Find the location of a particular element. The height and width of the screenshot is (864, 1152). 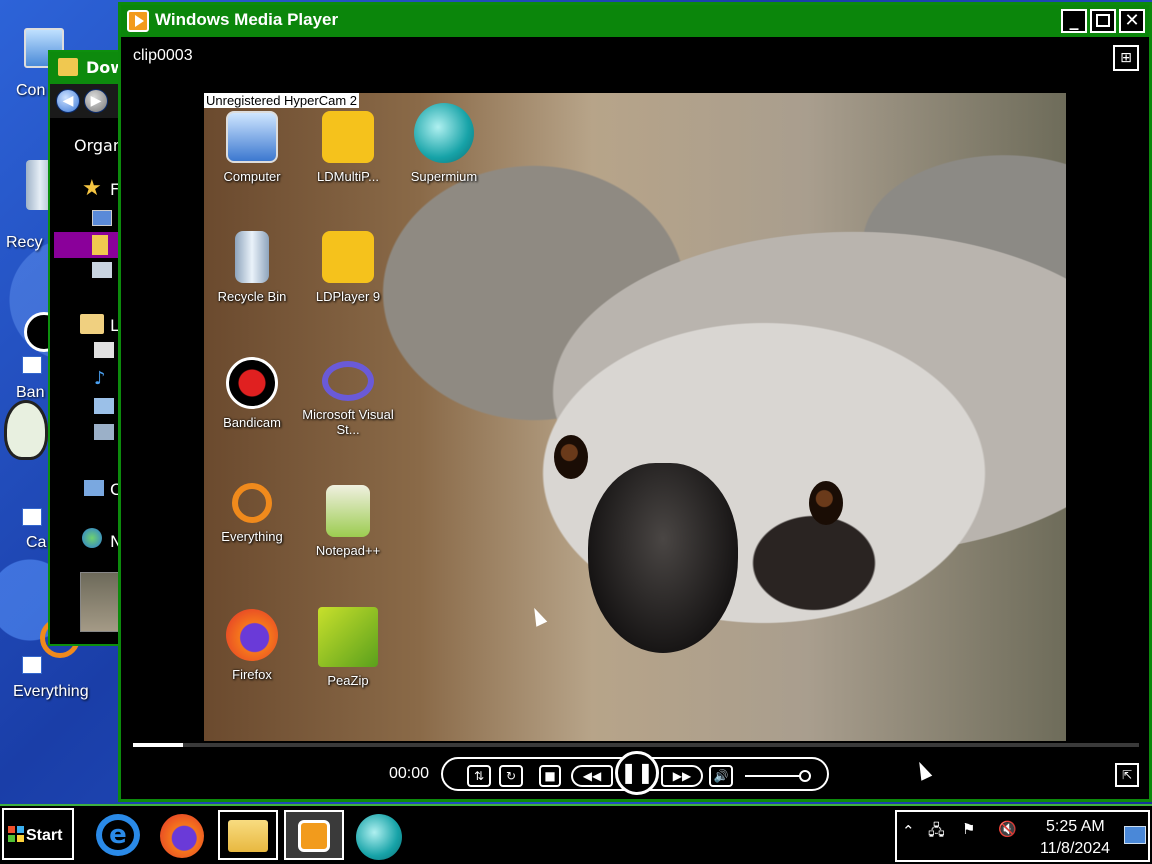

forward-button: ▶ is located at coordinates (96, 101).